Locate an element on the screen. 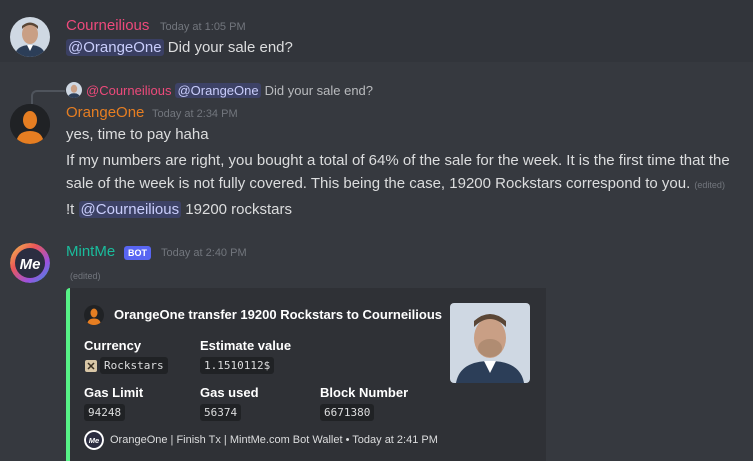 This screenshot has width=753, height=461. reply-text: Did your sale end? is located at coordinates (319, 90).